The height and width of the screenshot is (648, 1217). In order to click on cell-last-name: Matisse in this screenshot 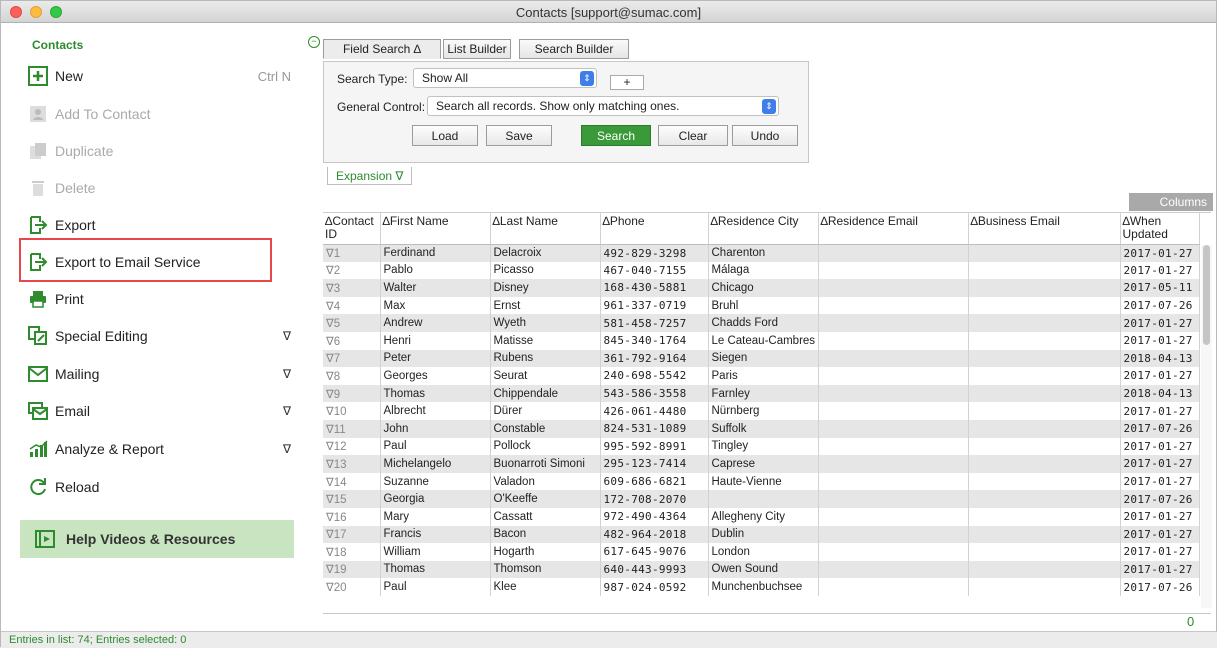, I will do `click(545, 340)`.